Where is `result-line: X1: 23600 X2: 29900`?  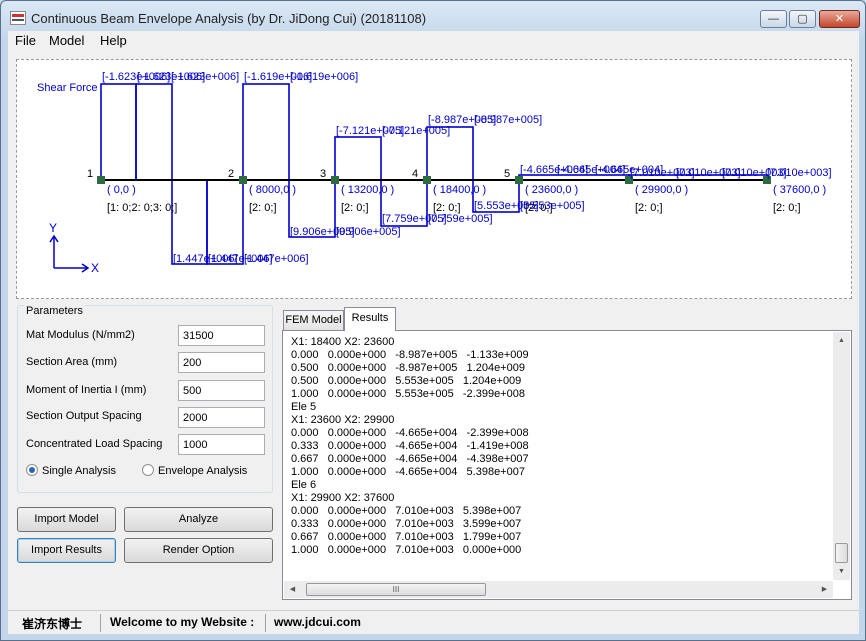
result-line: X1: 23600 X2: 29900 is located at coordinates (343, 420).